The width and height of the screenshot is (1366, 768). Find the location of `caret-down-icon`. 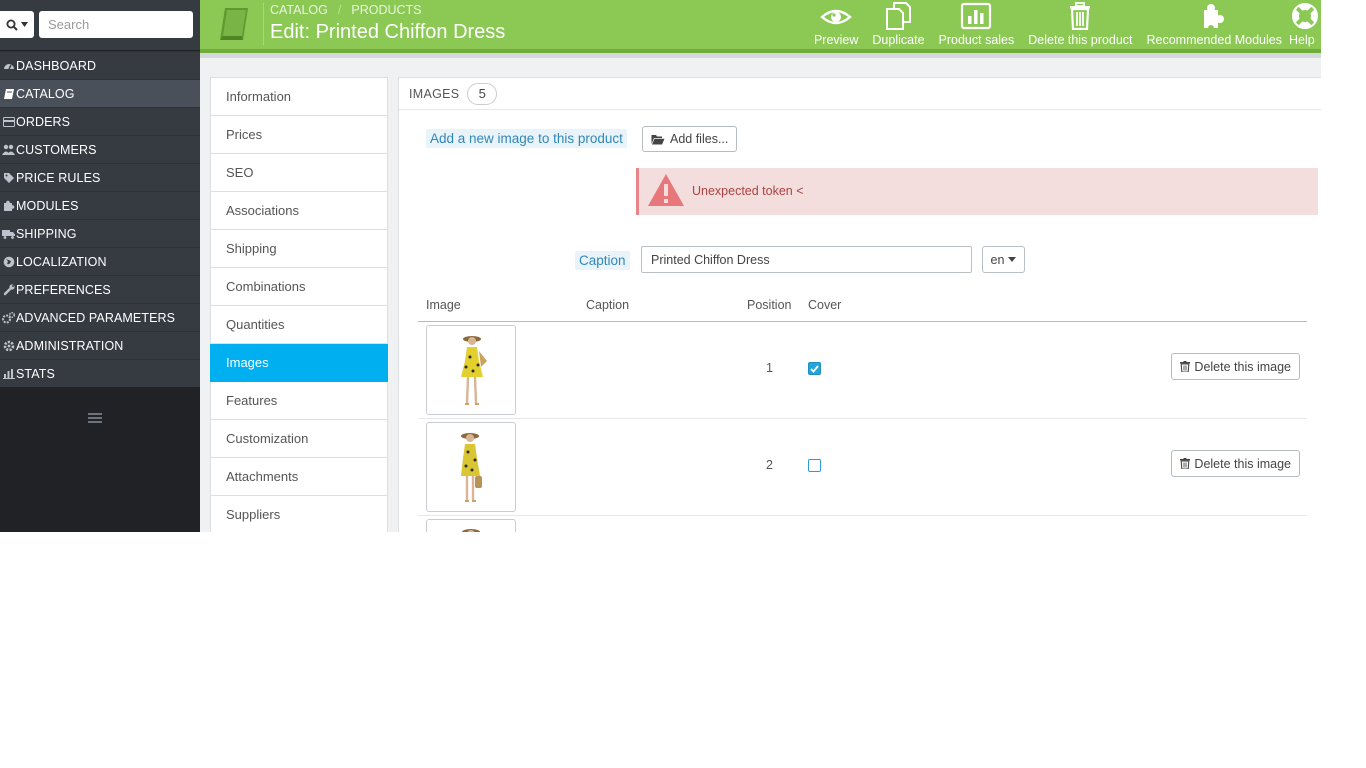

caret-down-icon is located at coordinates (1012, 259).